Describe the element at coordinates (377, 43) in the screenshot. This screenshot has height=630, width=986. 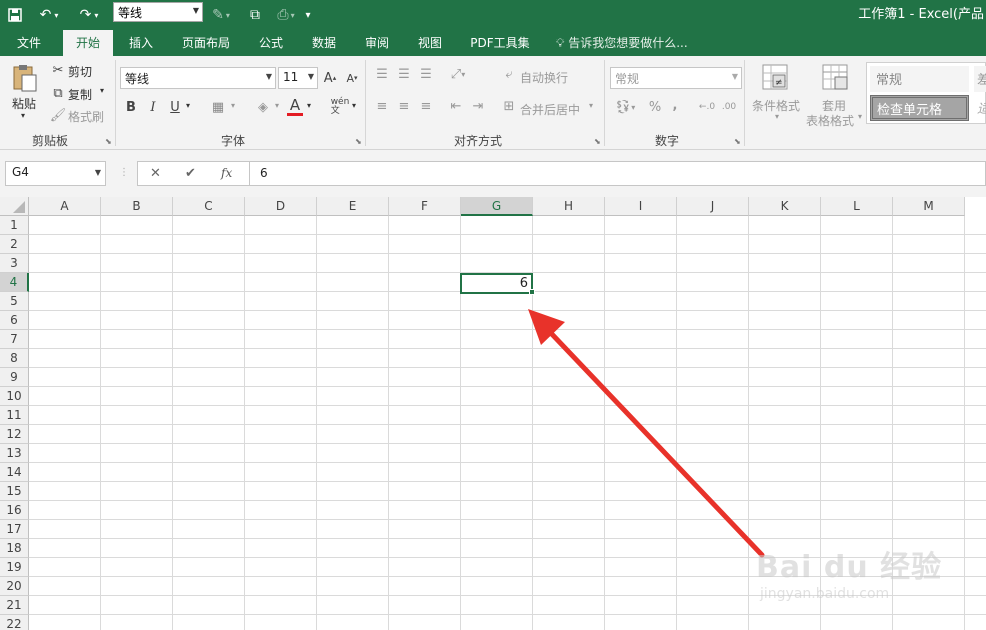
I see `tab-review: 审阅` at that location.